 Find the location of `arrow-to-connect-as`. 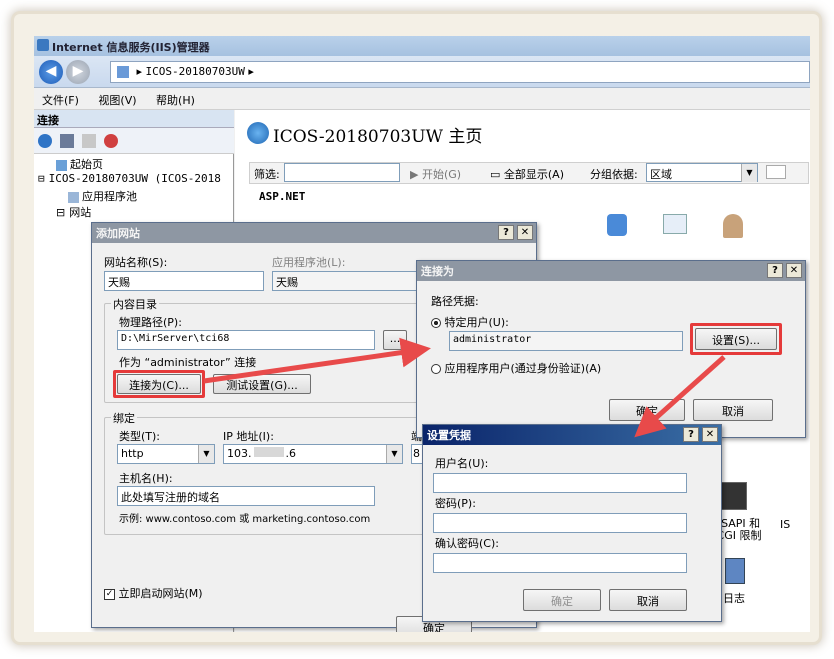

arrow-to-connect-as is located at coordinates (317, 360).